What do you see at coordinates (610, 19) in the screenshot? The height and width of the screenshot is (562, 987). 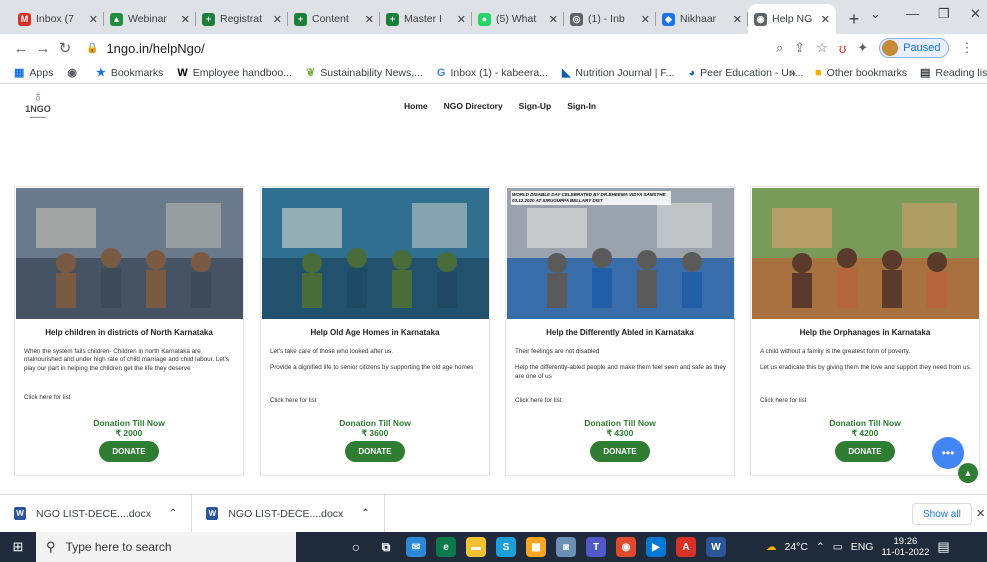 I see `browser-tab: ◎ (1) - Inb ✕` at bounding box center [610, 19].